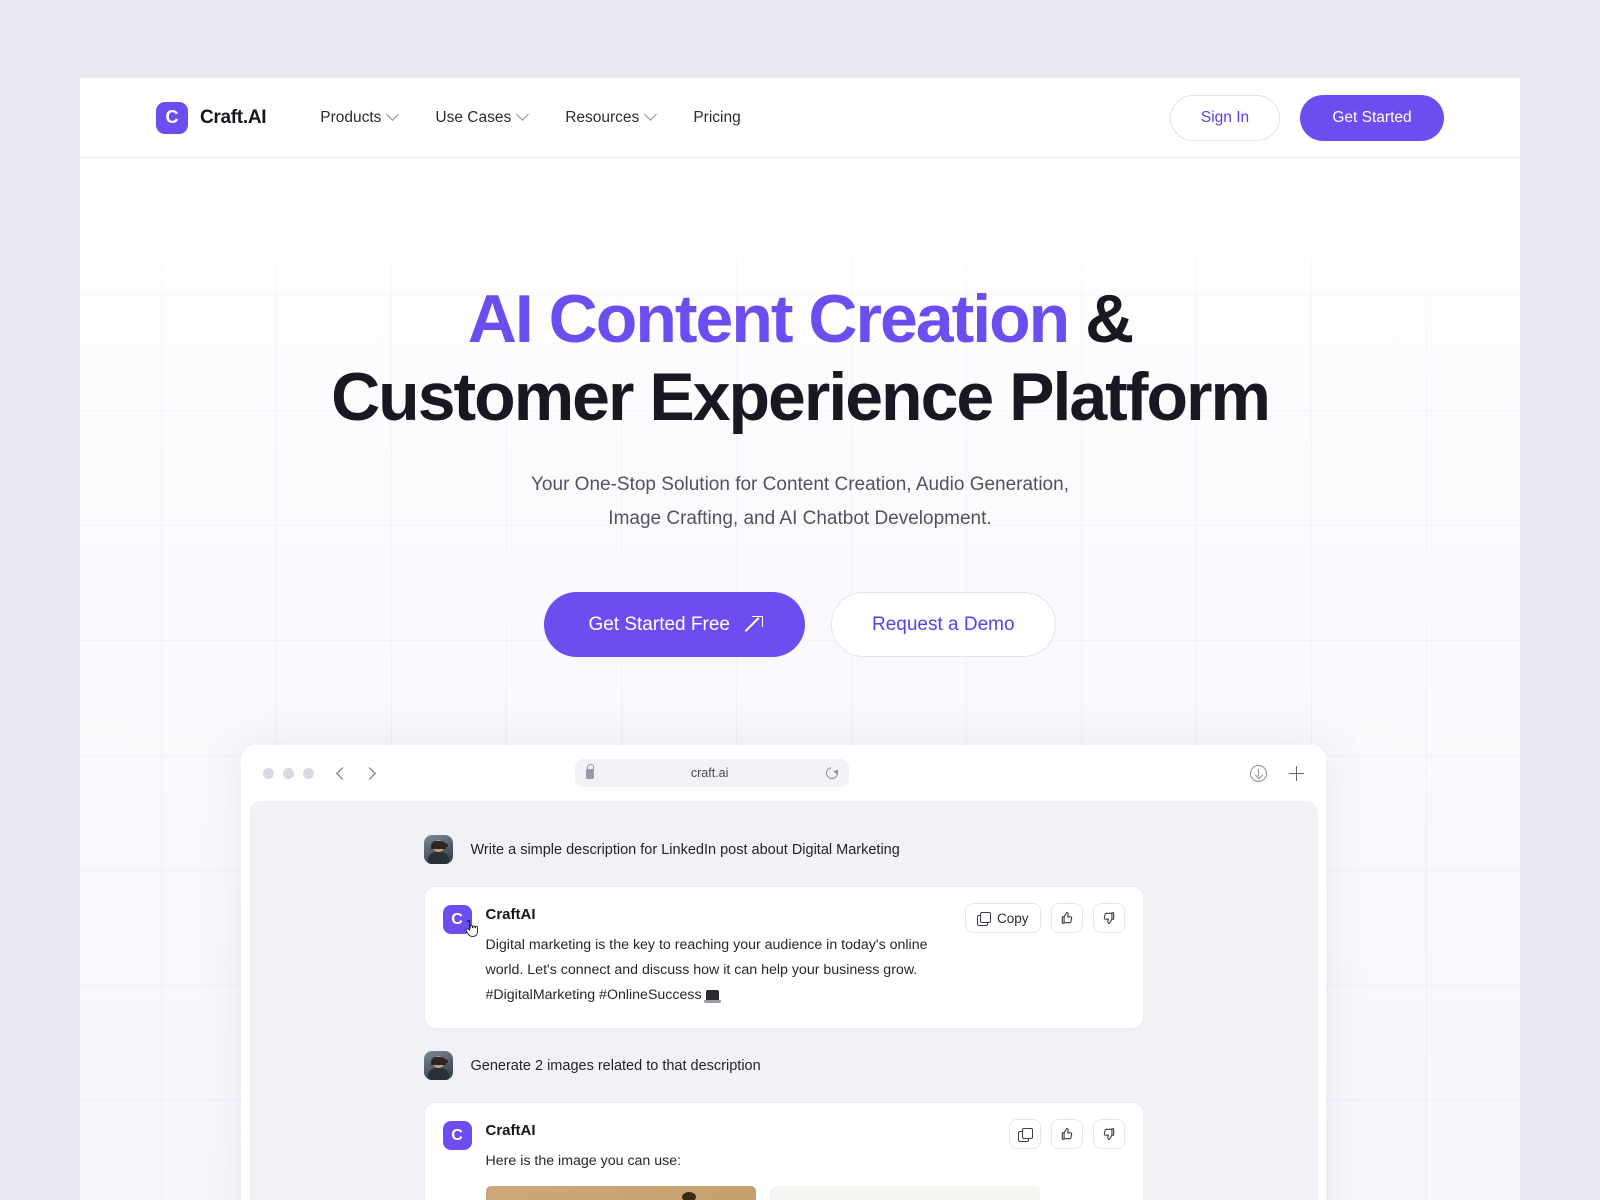  I want to click on header-actions: Sign In Get Started, so click(1307, 117).